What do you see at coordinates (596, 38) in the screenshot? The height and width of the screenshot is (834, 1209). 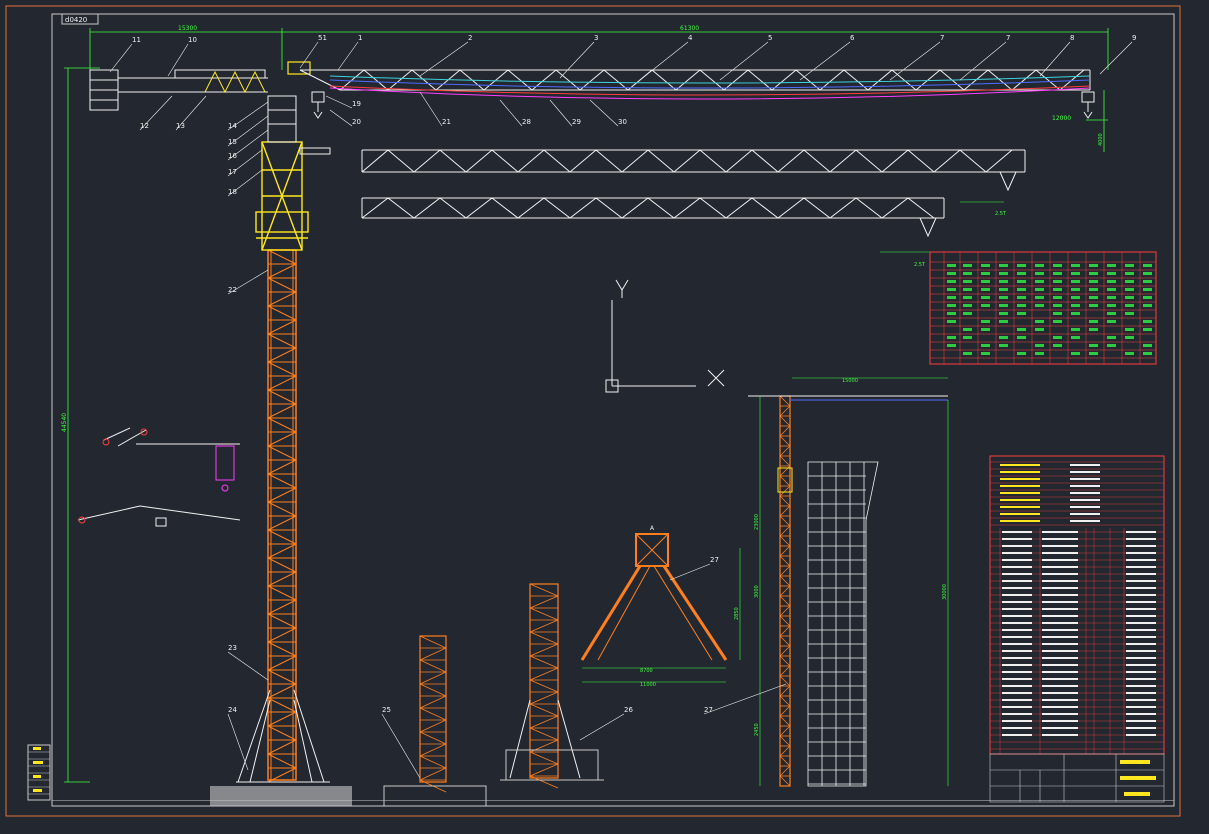 I see `part-number-label: 3` at bounding box center [596, 38].